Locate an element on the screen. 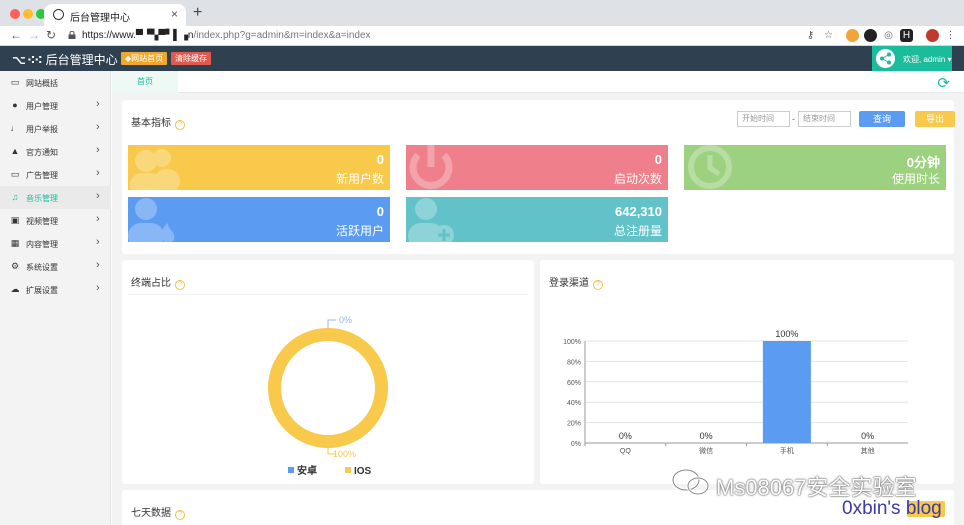  url-host: https://www.▀▝▚▀▘▌▗n is located at coordinates (138, 35).